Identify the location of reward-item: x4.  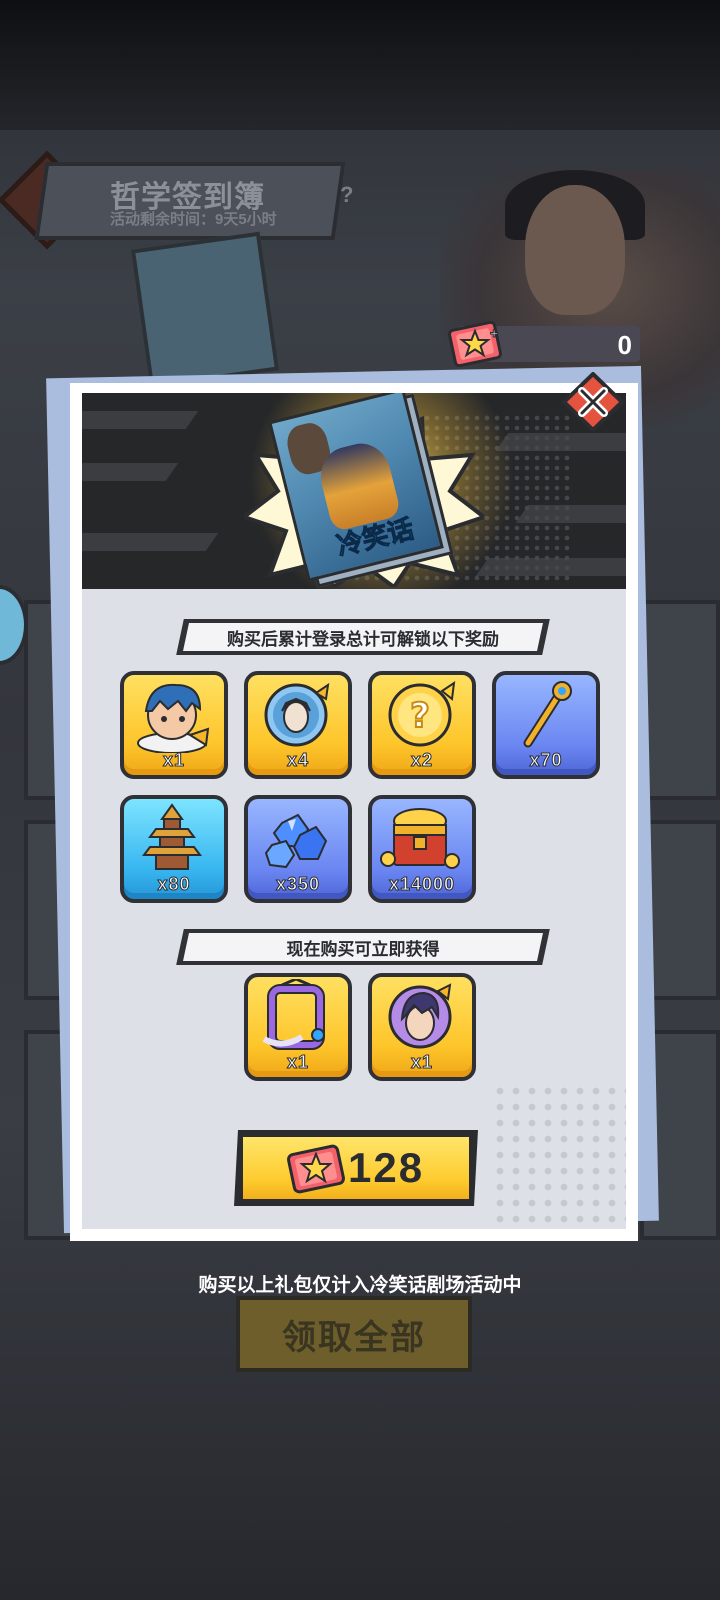
(298, 725).